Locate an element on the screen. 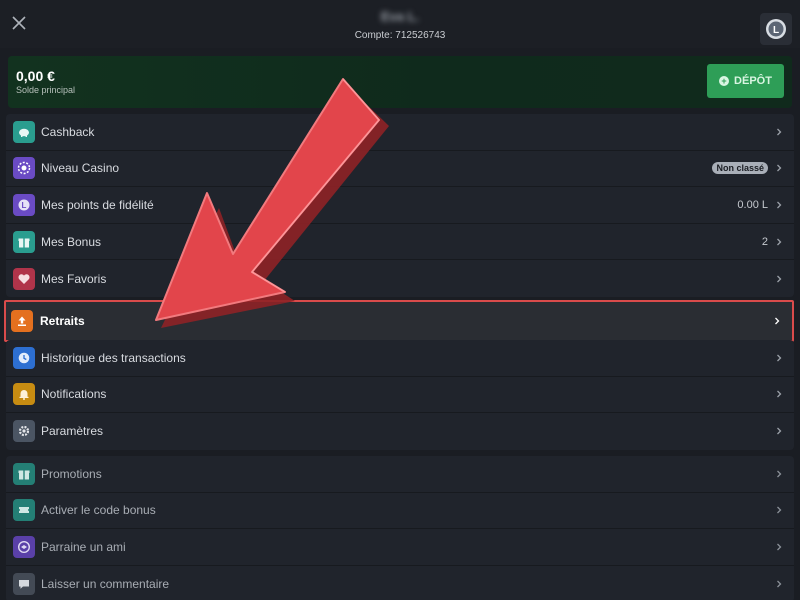  menu-item-label: Paramètres is located at coordinates (72, 431).